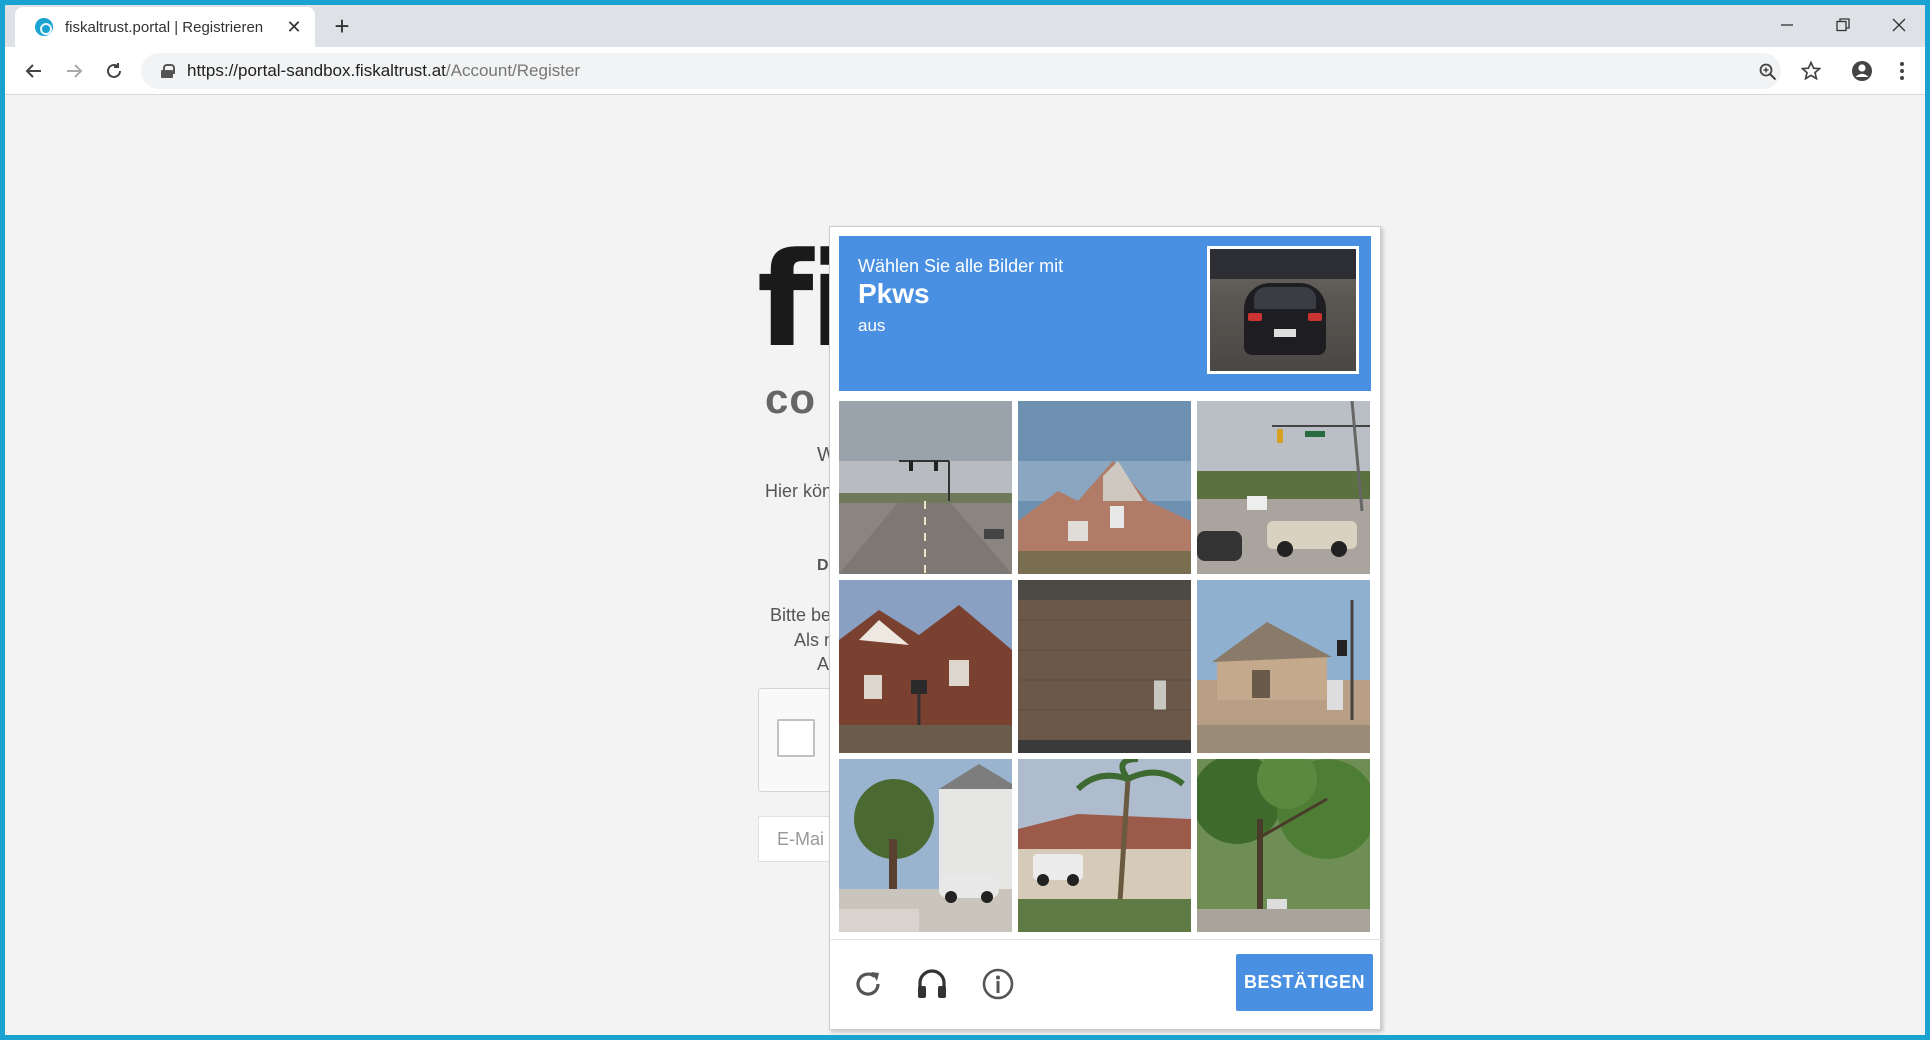 The width and height of the screenshot is (1930, 1040). Describe the element at coordinates (1843, 25) in the screenshot. I see `restore-icon` at that location.